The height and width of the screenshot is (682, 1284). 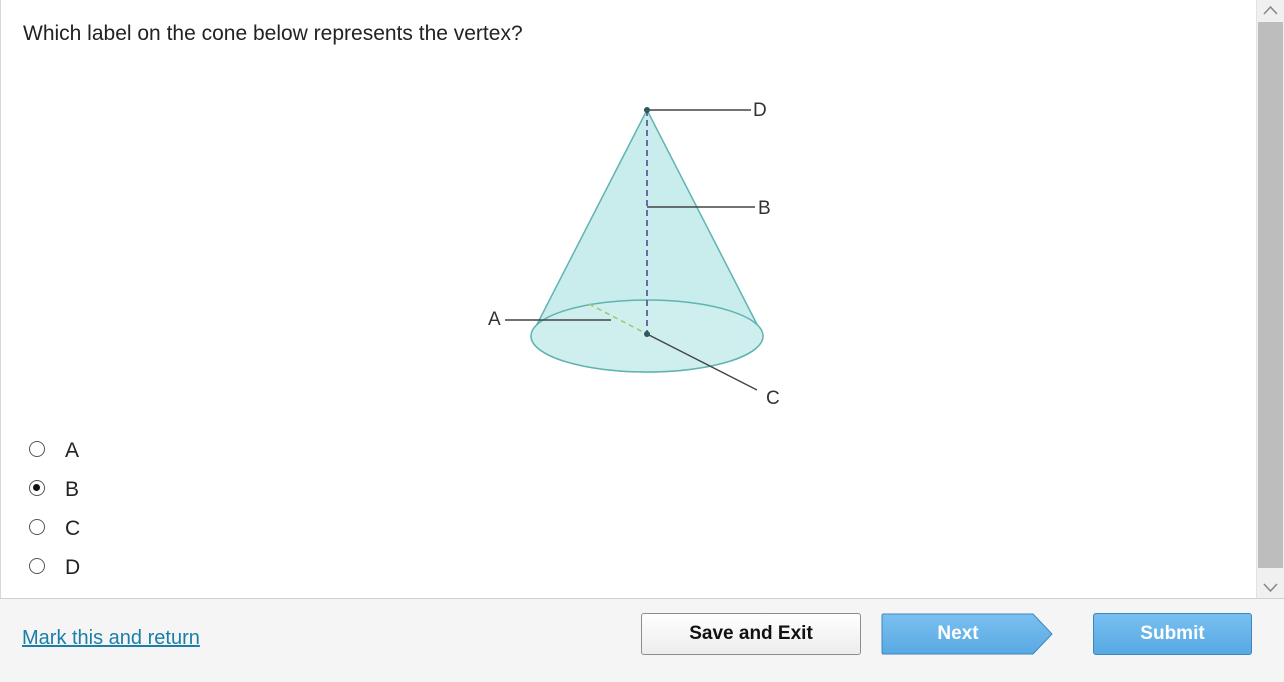 I want to click on save-and-exit-button: Save and Exit, so click(x=751, y=634).